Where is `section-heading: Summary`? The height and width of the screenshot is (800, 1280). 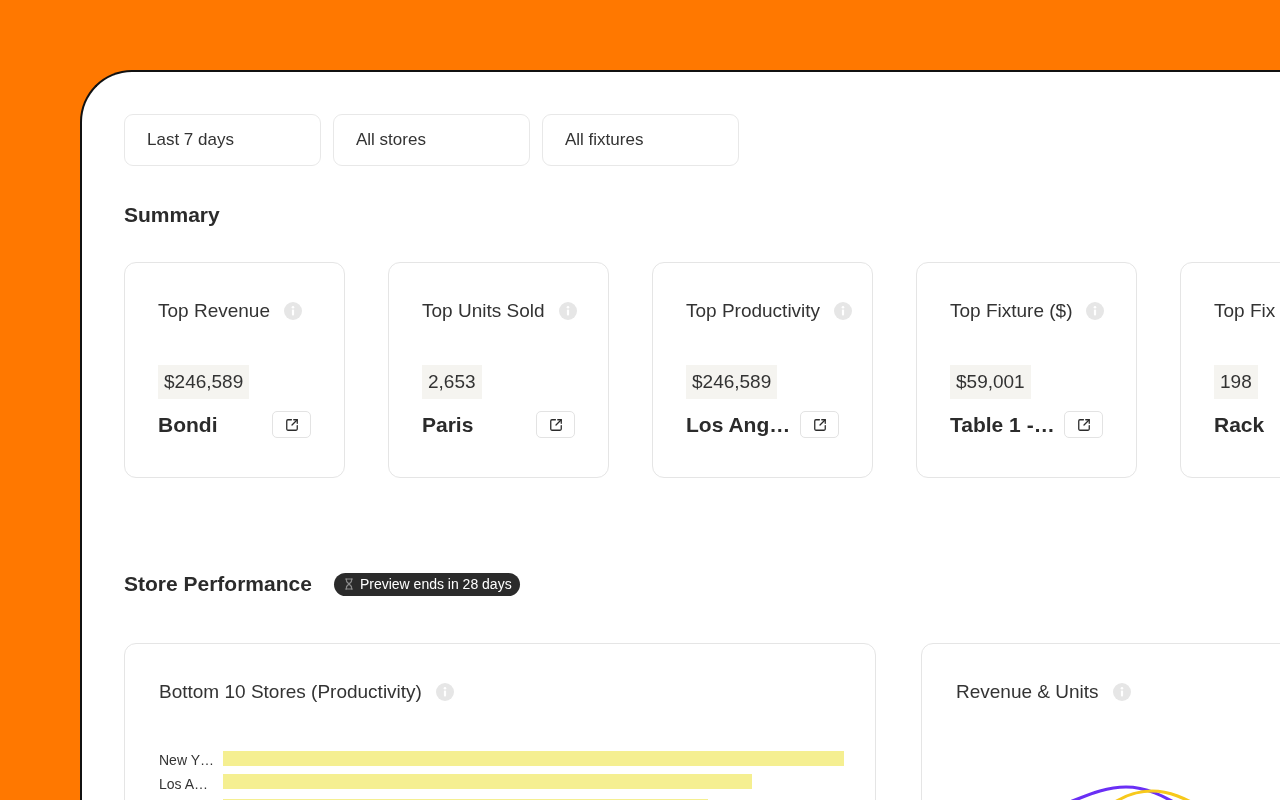 section-heading: Summary is located at coordinates (172, 215).